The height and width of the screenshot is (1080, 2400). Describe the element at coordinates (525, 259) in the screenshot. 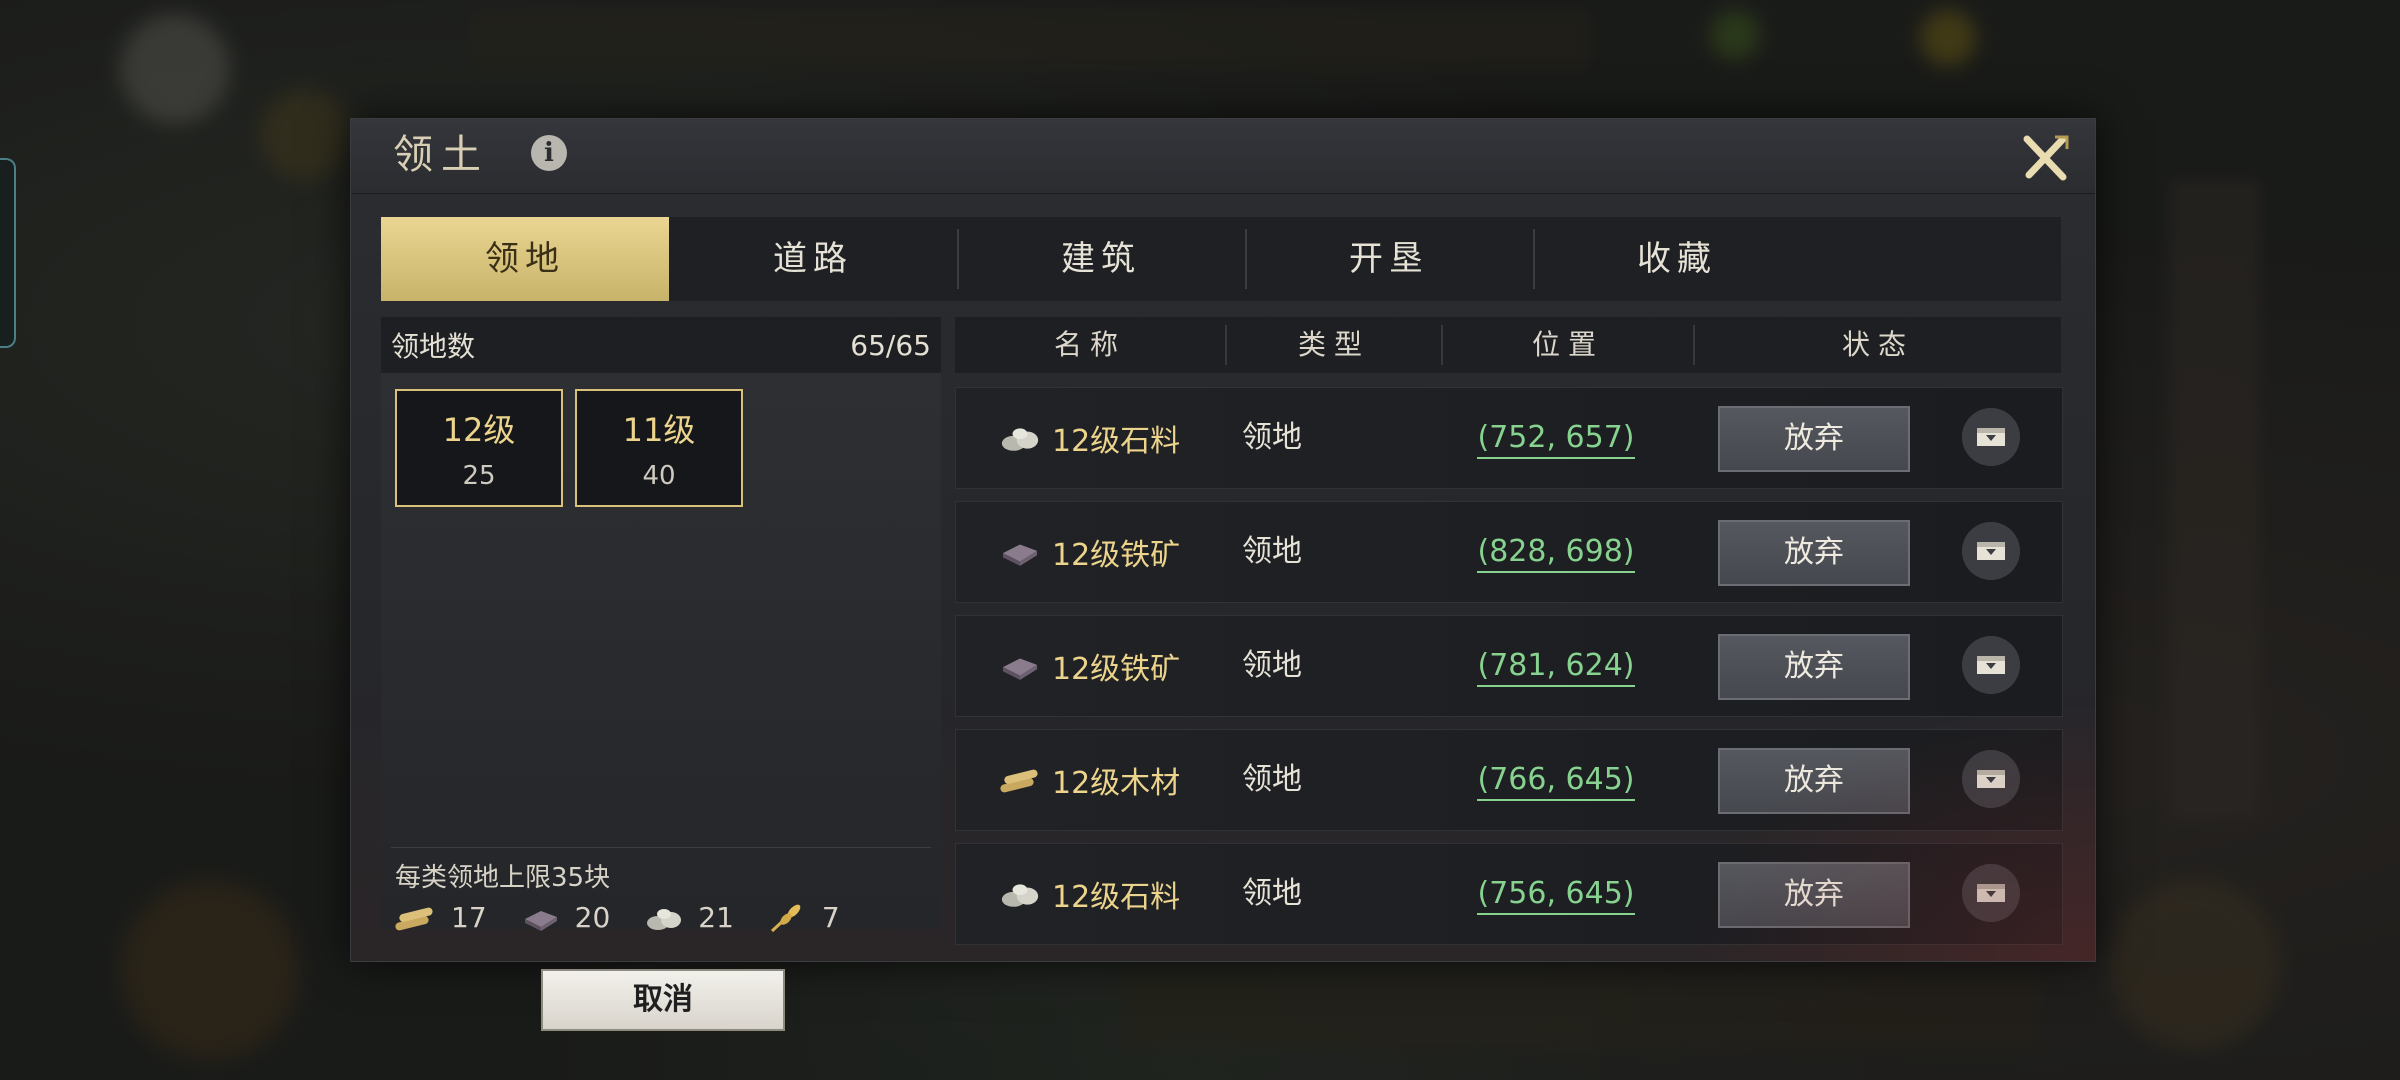

I see `tab-territory: 领地` at that location.